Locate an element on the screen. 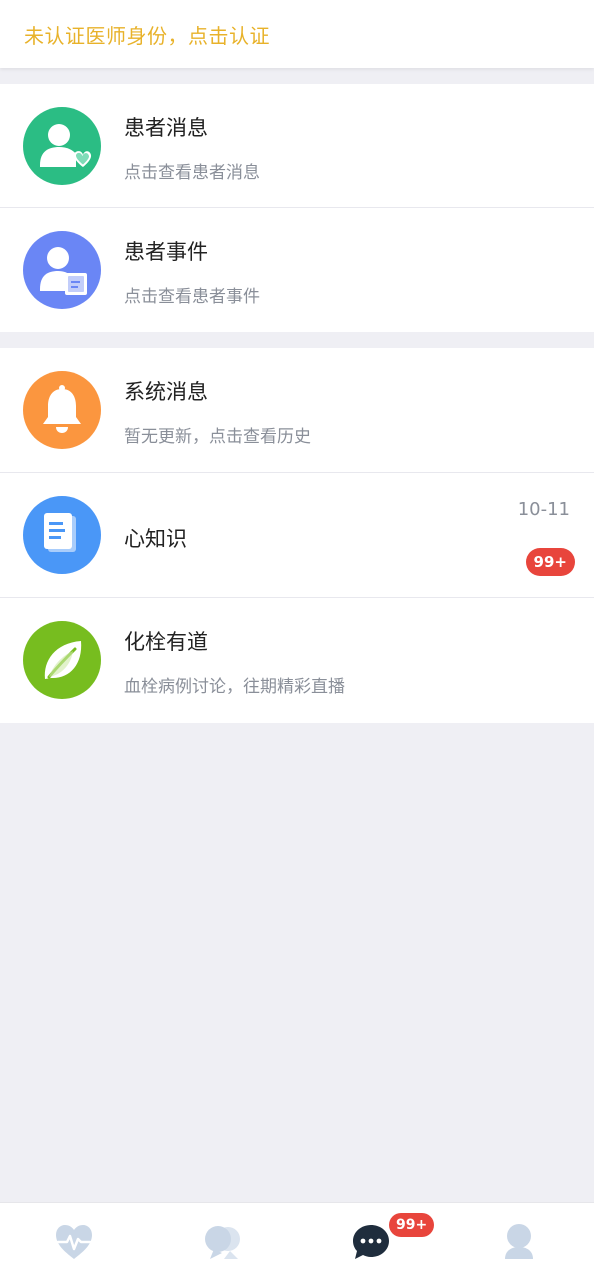 The width and height of the screenshot is (594, 1280). user-icon is located at coordinates (519, 1241).